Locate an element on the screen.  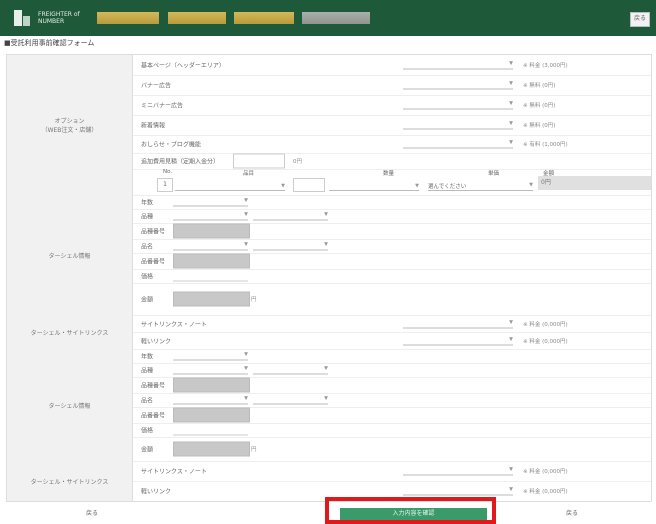
item-table: No. 品目 数量 単価 金額 1 ▼ ▼ 選んでください ▼ 0円 is located at coordinates (392, 182).